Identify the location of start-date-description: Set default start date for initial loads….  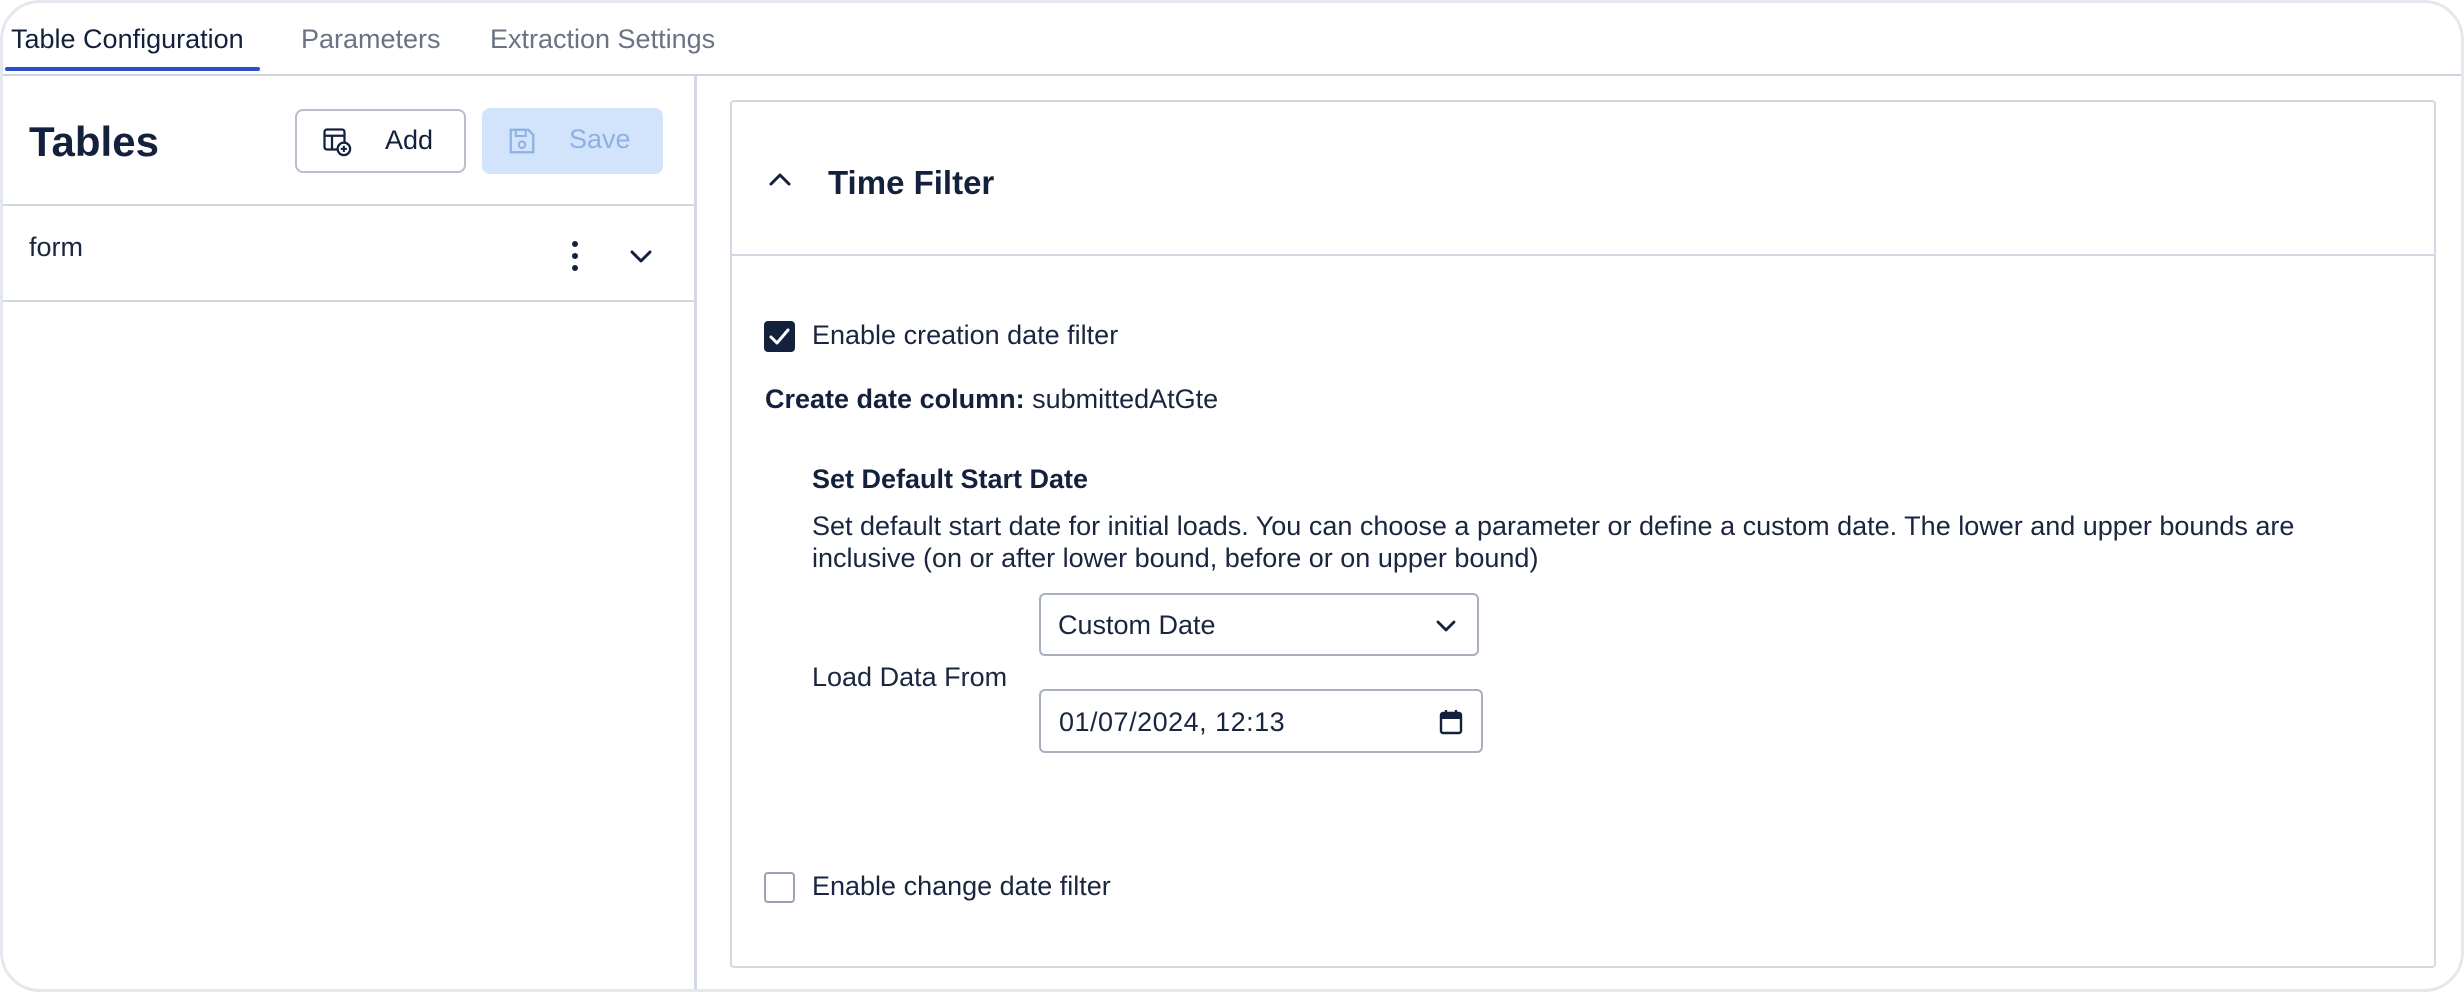
(1553, 542).